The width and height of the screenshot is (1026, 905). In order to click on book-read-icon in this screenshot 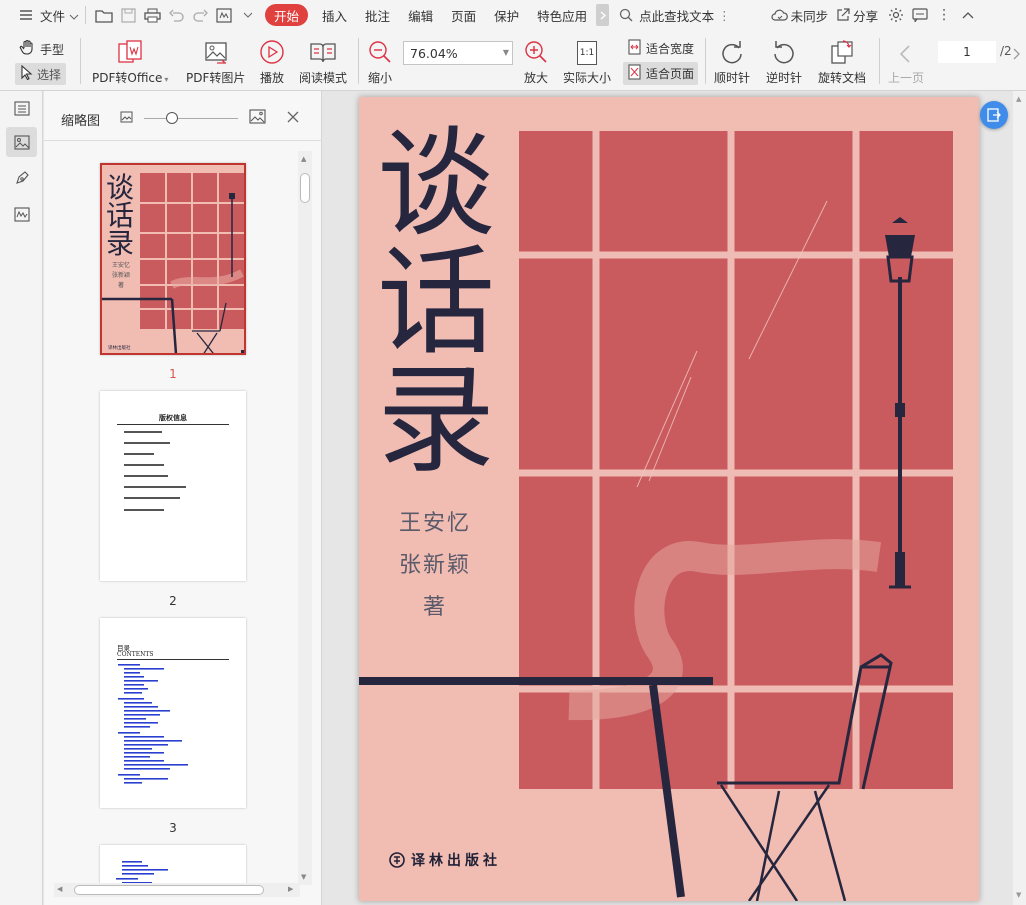, I will do `click(323, 50)`.